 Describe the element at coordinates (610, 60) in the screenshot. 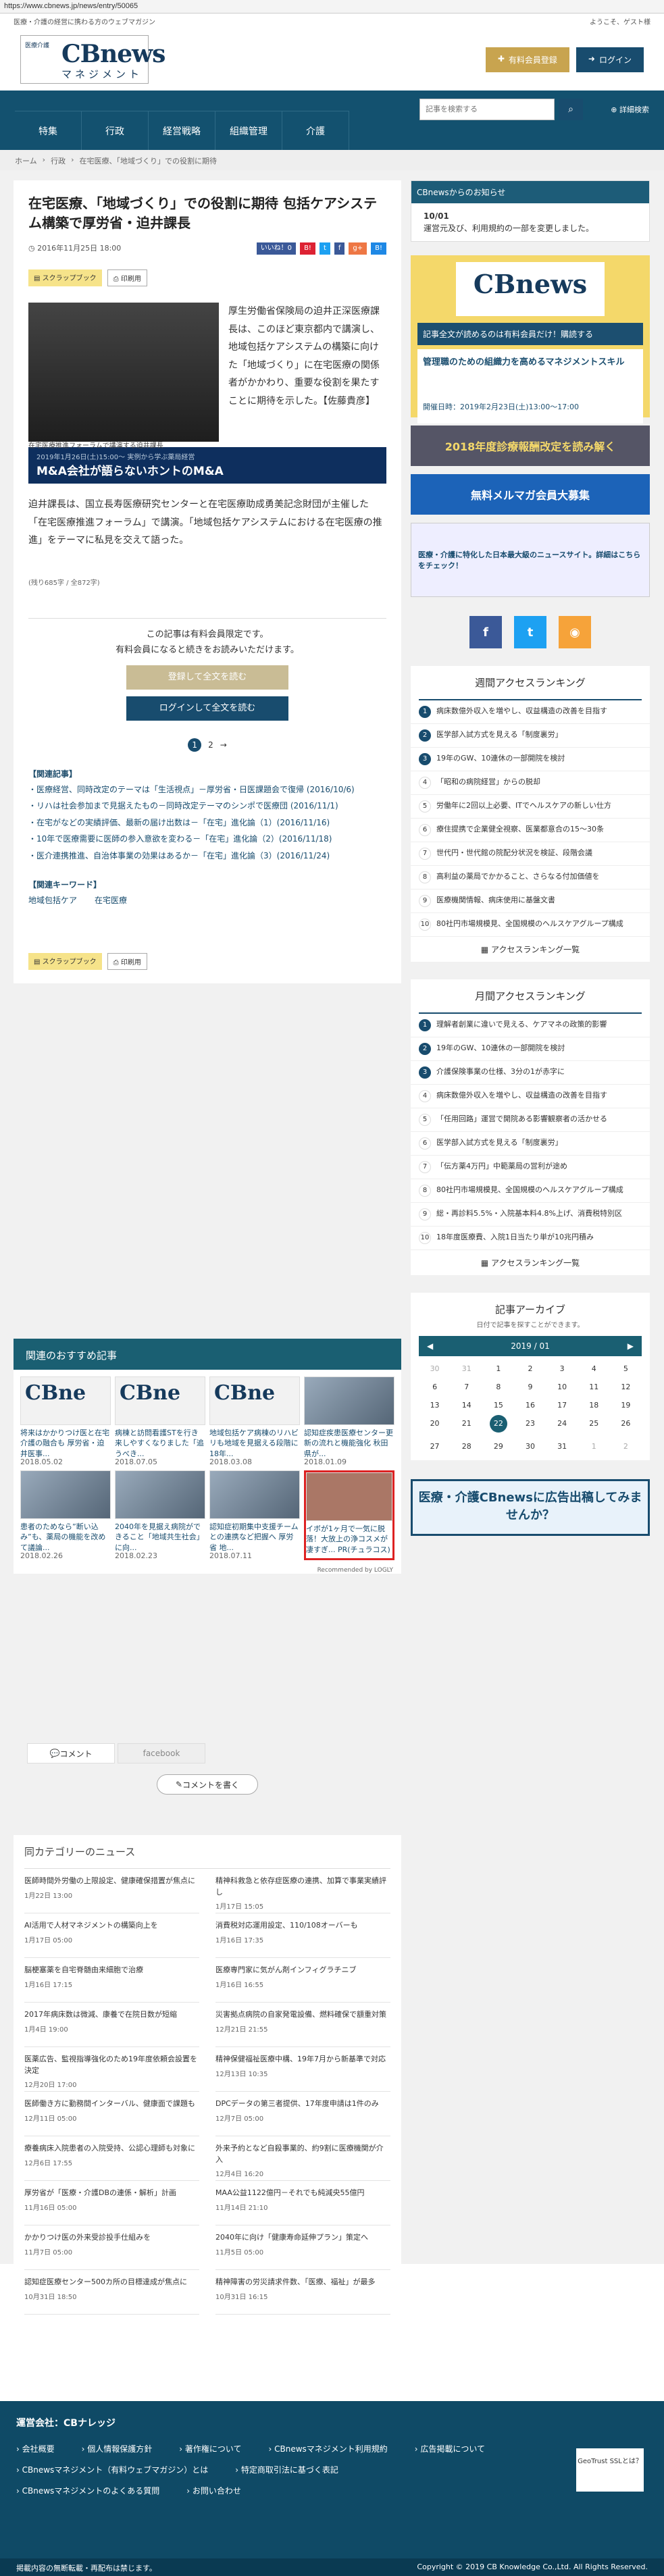

I see `login-button: ➜ ログイン` at that location.